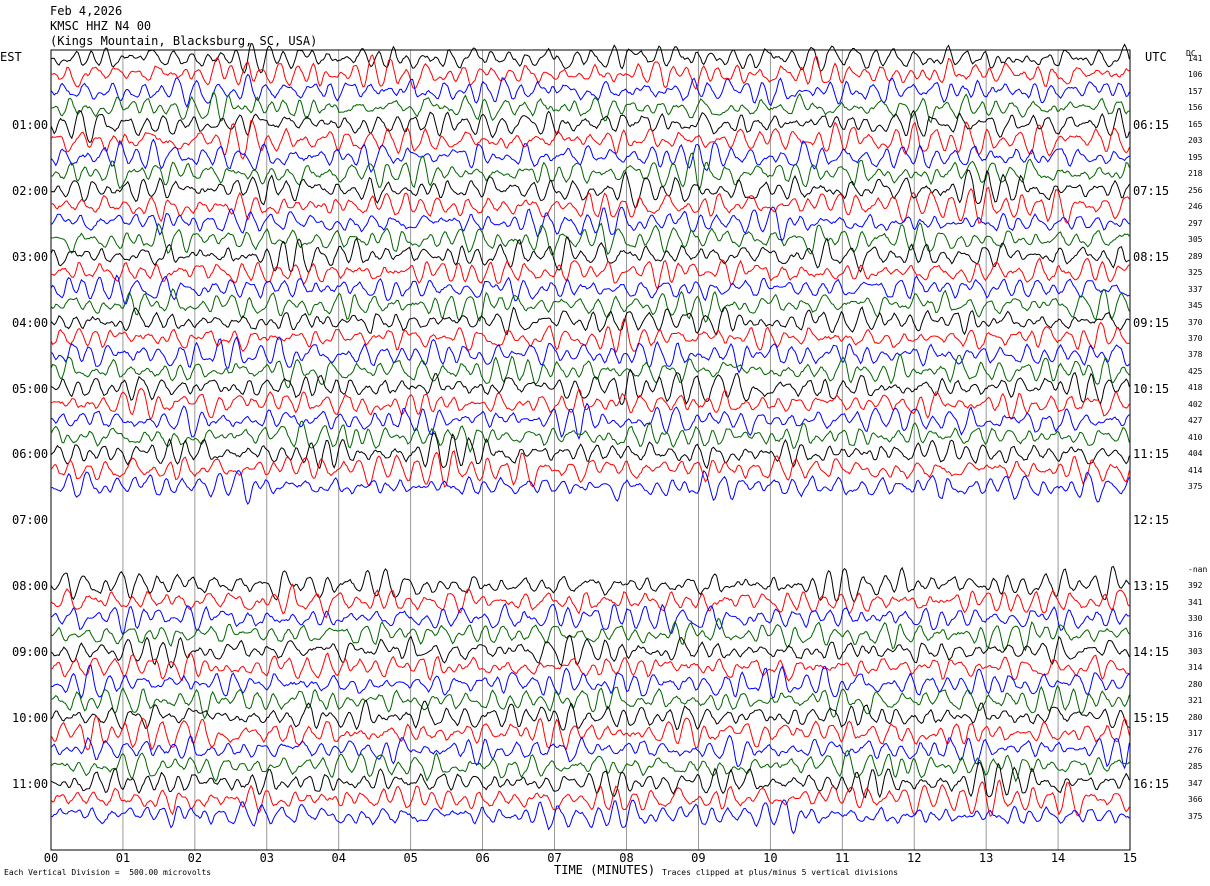 This screenshot has height=886, width=1210. I want to click on dc-offset-value: 347, so click(1195, 783).